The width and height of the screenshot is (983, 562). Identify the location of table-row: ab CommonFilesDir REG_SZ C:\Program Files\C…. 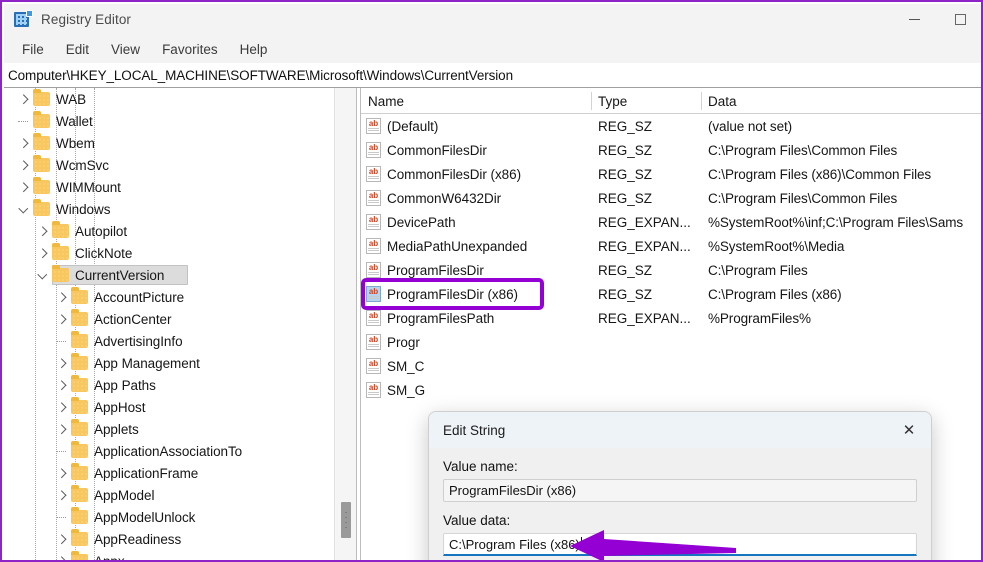
(671, 150).